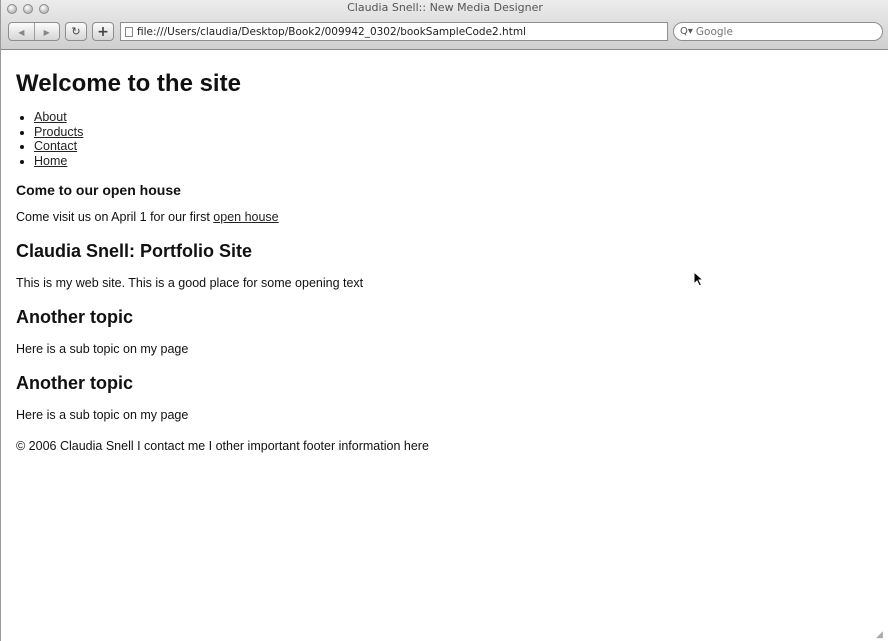 Image resolution: width=888 pixels, height=641 pixels. What do you see at coordinates (58, 132) in the screenshot?
I see `nav-link-products: Products` at bounding box center [58, 132].